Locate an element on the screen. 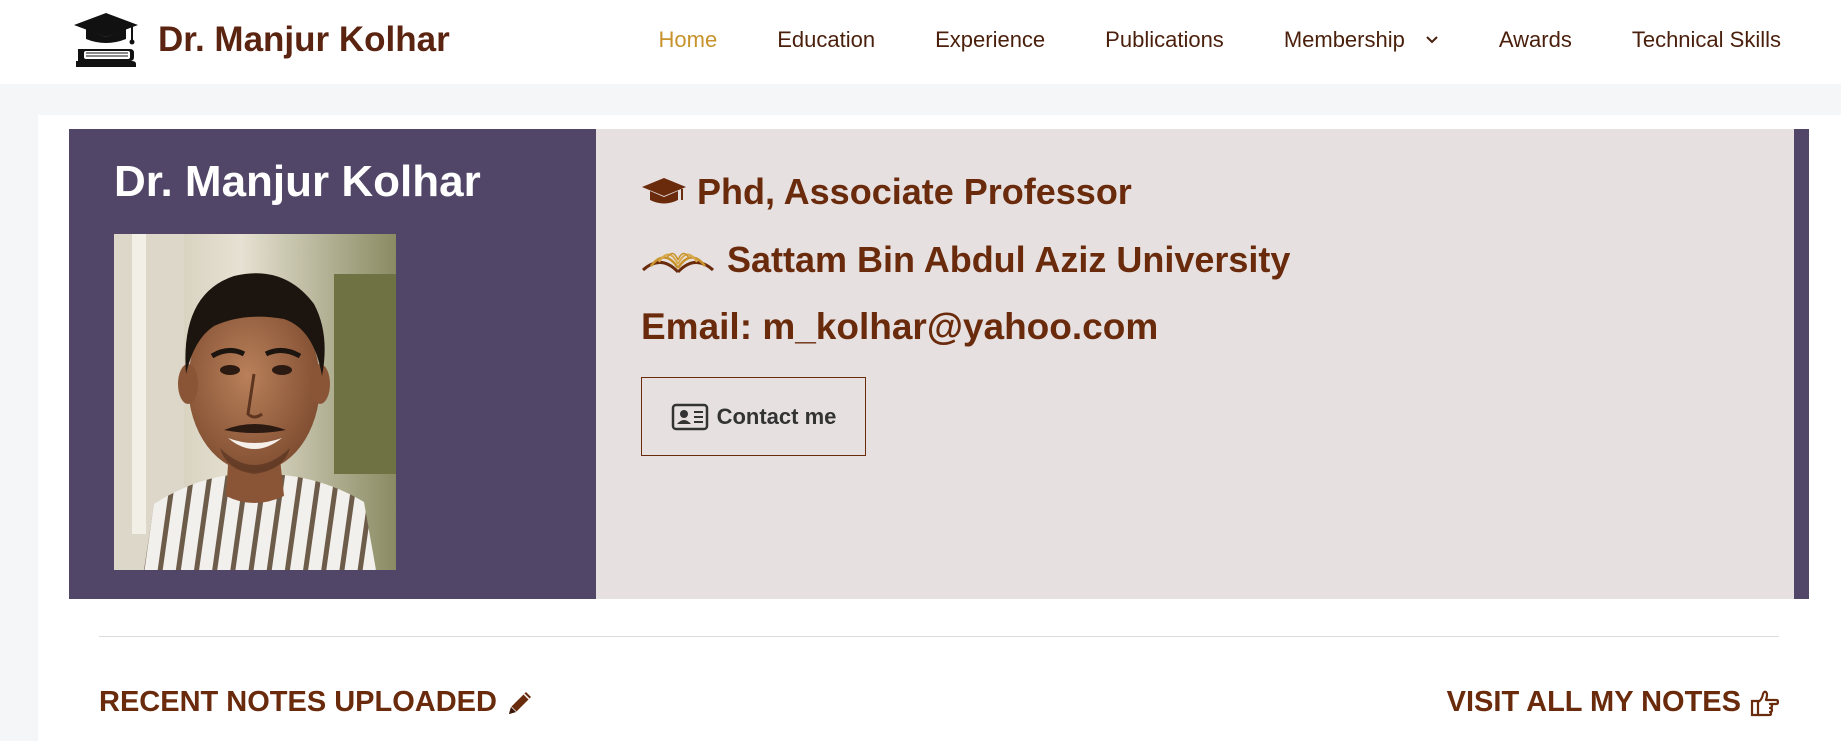 The width and height of the screenshot is (1841, 741). degree-line: Phd, Associate Professor is located at coordinates (886, 192).